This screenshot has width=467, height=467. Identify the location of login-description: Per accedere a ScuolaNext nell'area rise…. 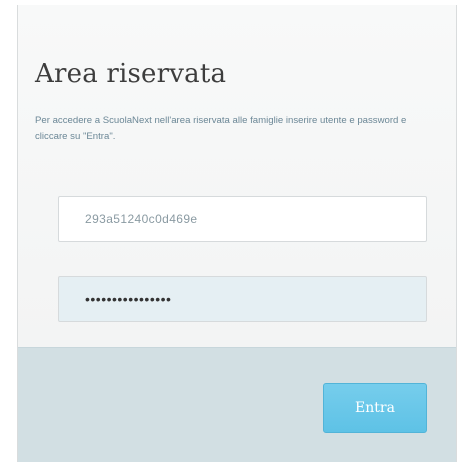
(221, 128).